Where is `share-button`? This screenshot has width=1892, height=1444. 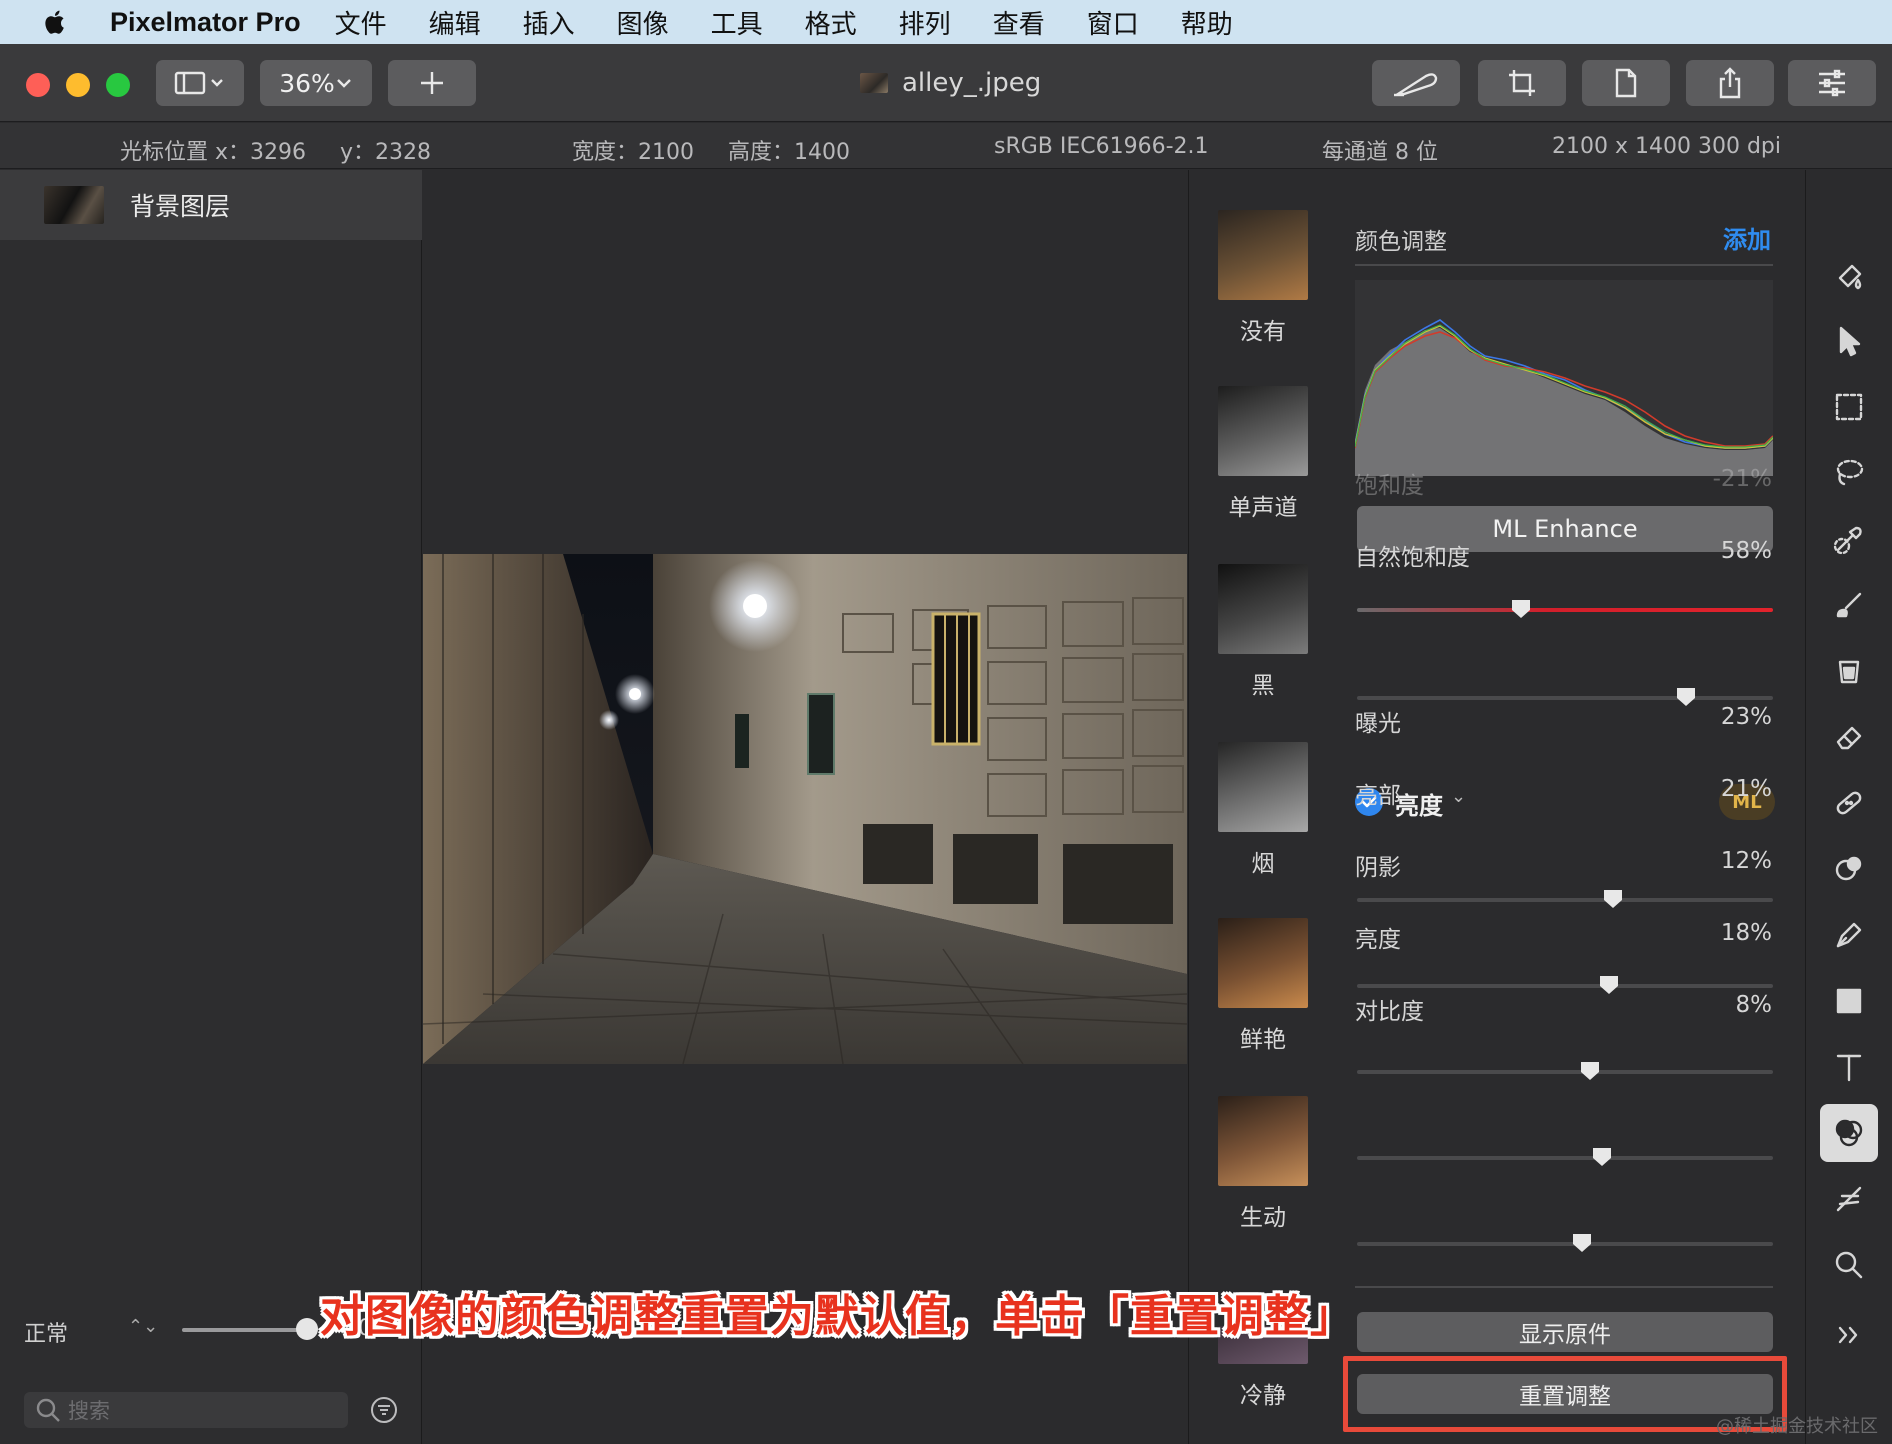 share-button is located at coordinates (1730, 83).